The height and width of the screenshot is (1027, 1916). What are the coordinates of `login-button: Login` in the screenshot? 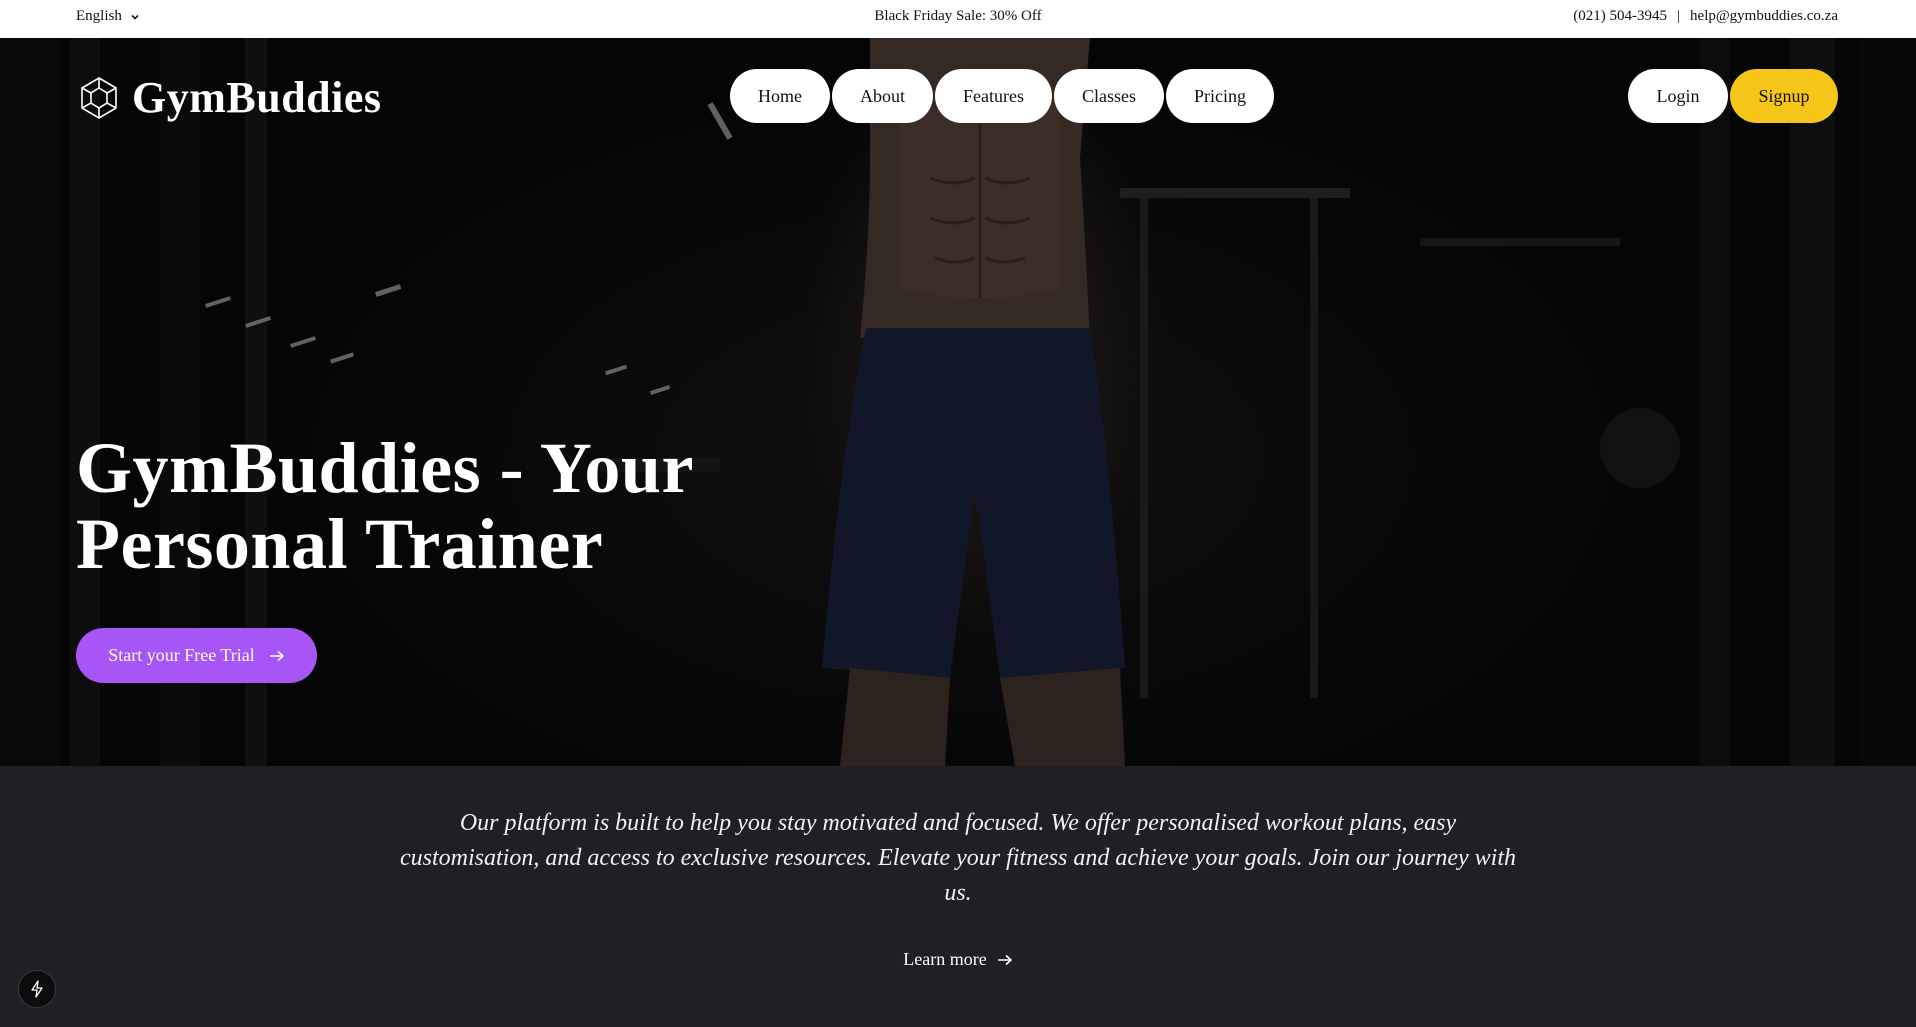 It's located at (1678, 96).